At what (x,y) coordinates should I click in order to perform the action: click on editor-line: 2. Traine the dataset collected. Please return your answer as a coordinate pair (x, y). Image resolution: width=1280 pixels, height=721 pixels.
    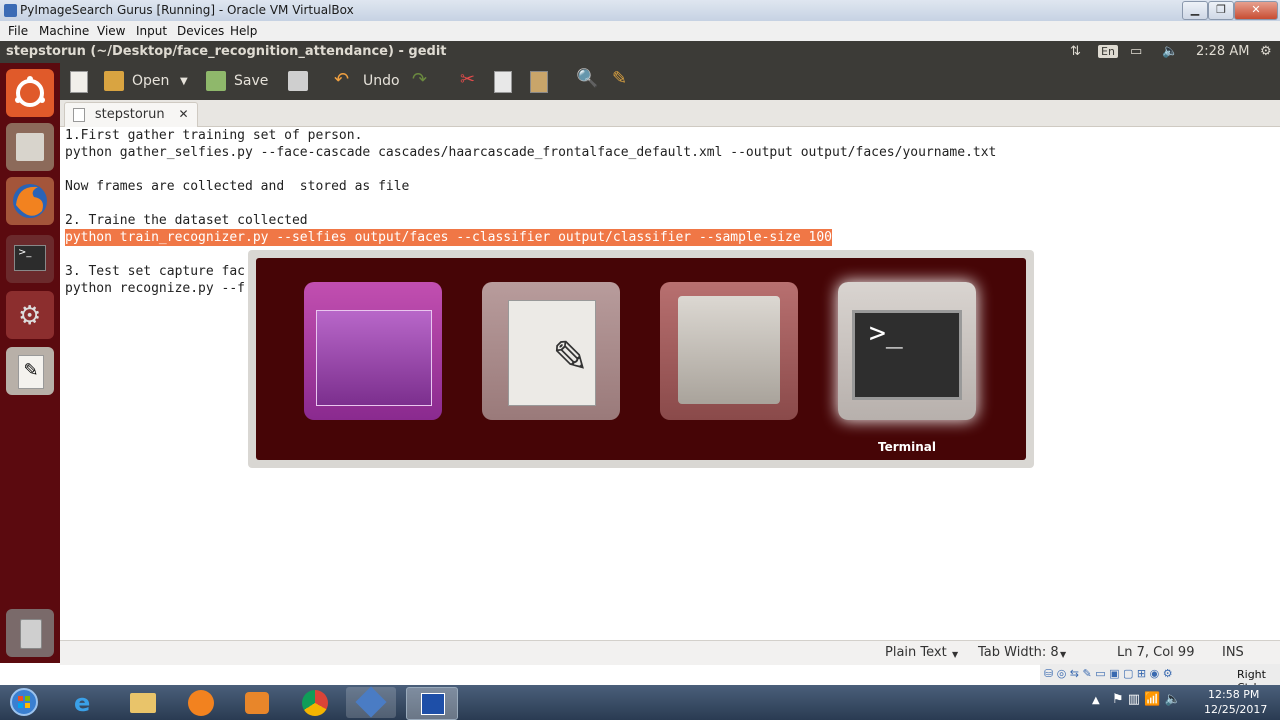
    Looking at the image, I should click on (186, 220).